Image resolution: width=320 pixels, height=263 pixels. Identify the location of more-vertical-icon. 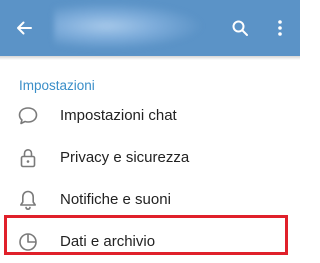
(280, 28).